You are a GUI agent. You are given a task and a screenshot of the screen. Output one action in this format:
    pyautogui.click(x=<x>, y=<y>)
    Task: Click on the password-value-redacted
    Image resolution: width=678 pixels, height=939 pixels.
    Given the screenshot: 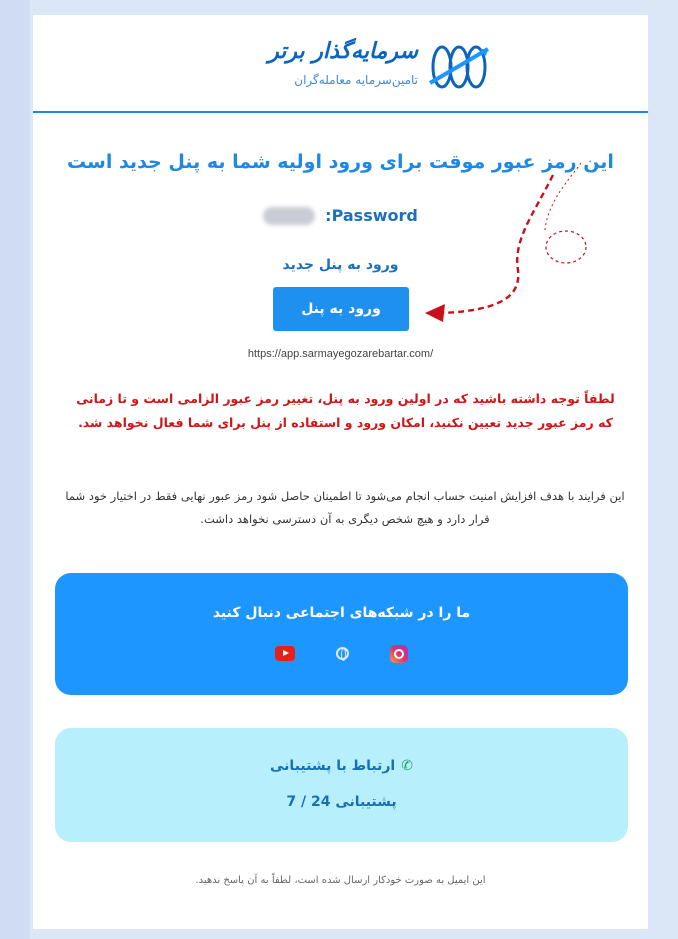 What is the action you would take?
    pyautogui.click(x=289, y=215)
    